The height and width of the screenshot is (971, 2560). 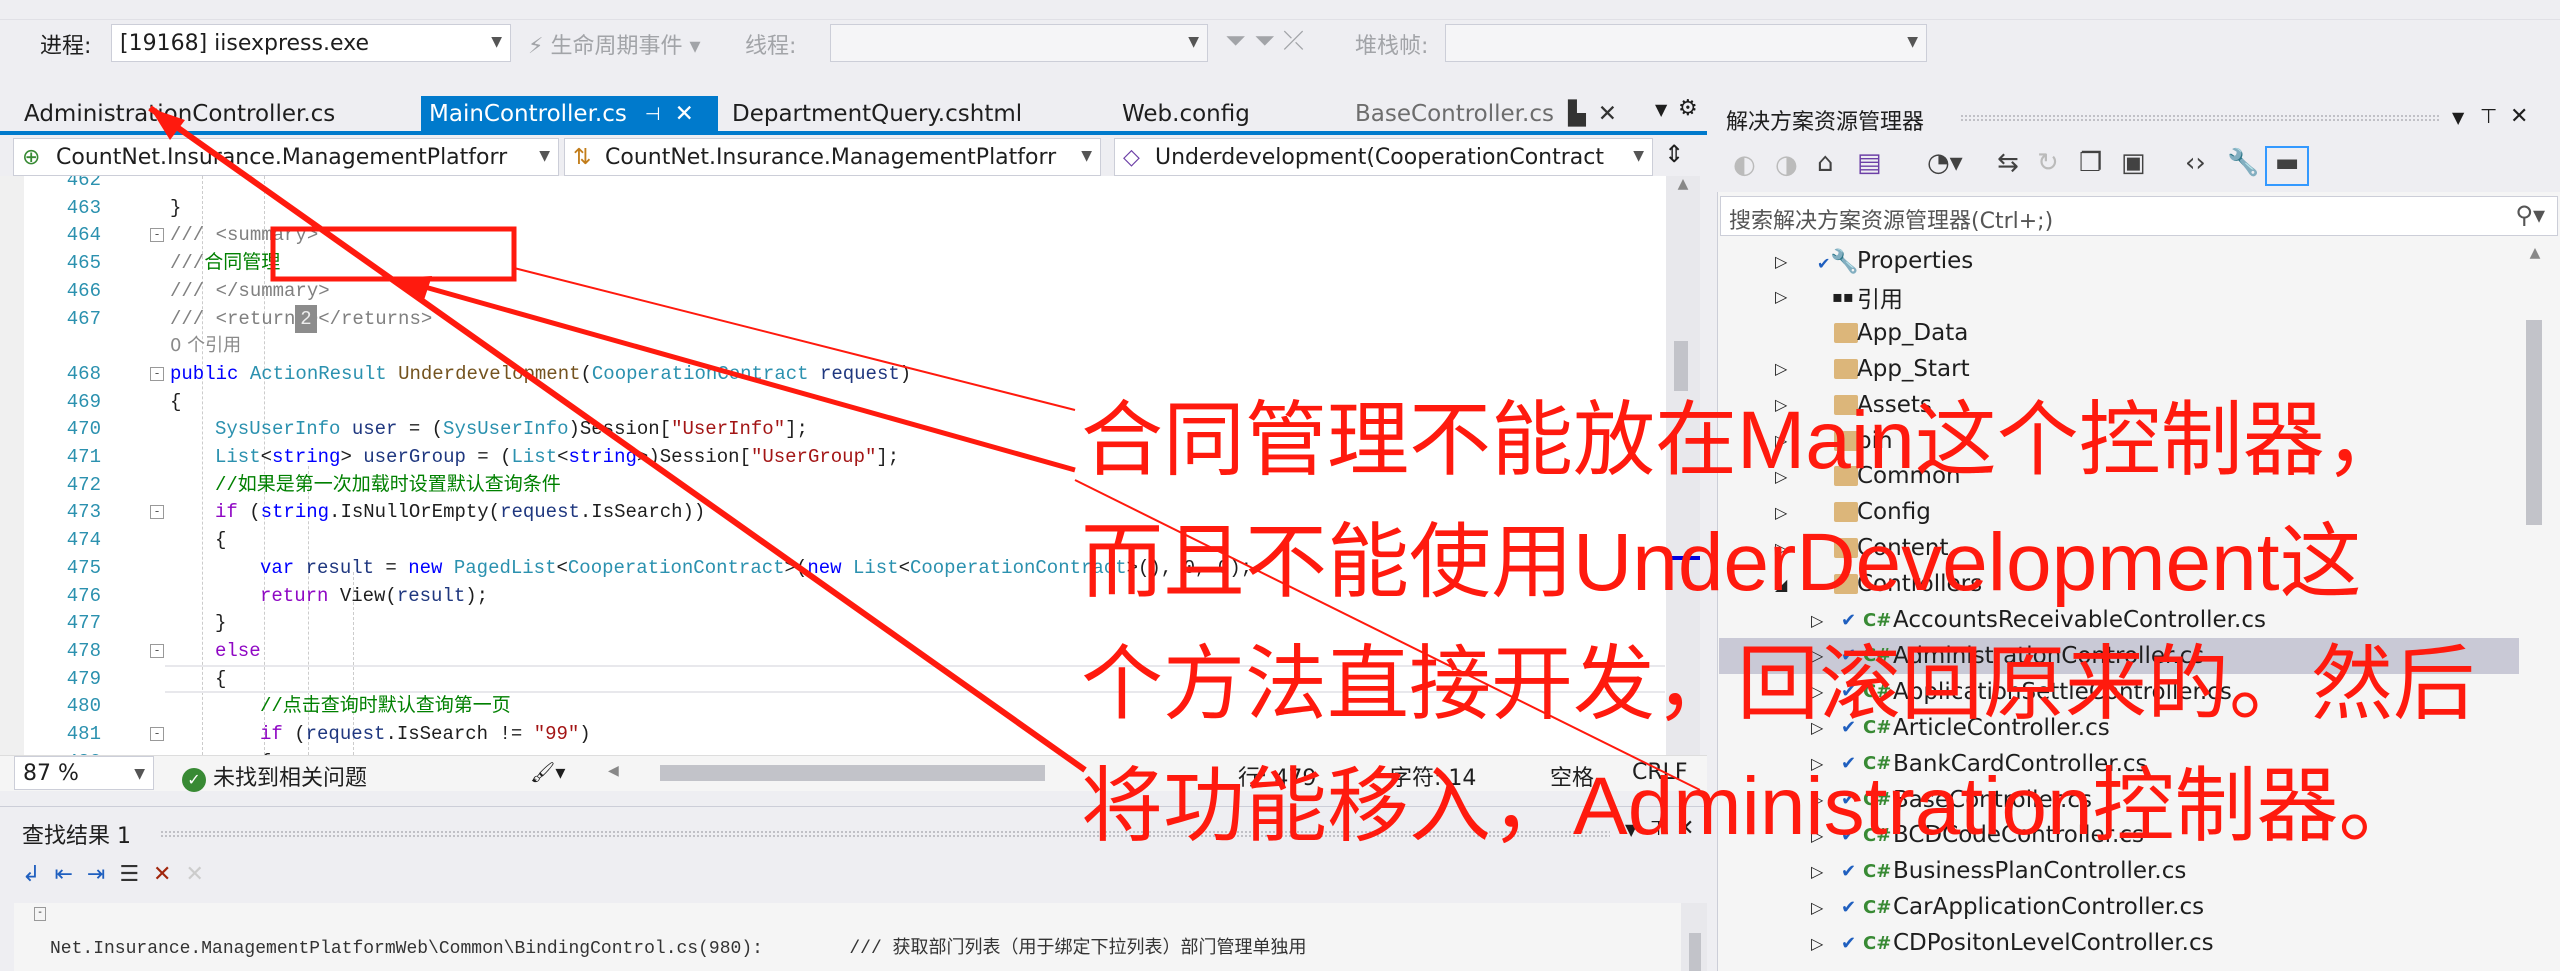 What do you see at coordinates (737, 375) in the screenshot?
I see `arrow-to-box` at bounding box center [737, 375].